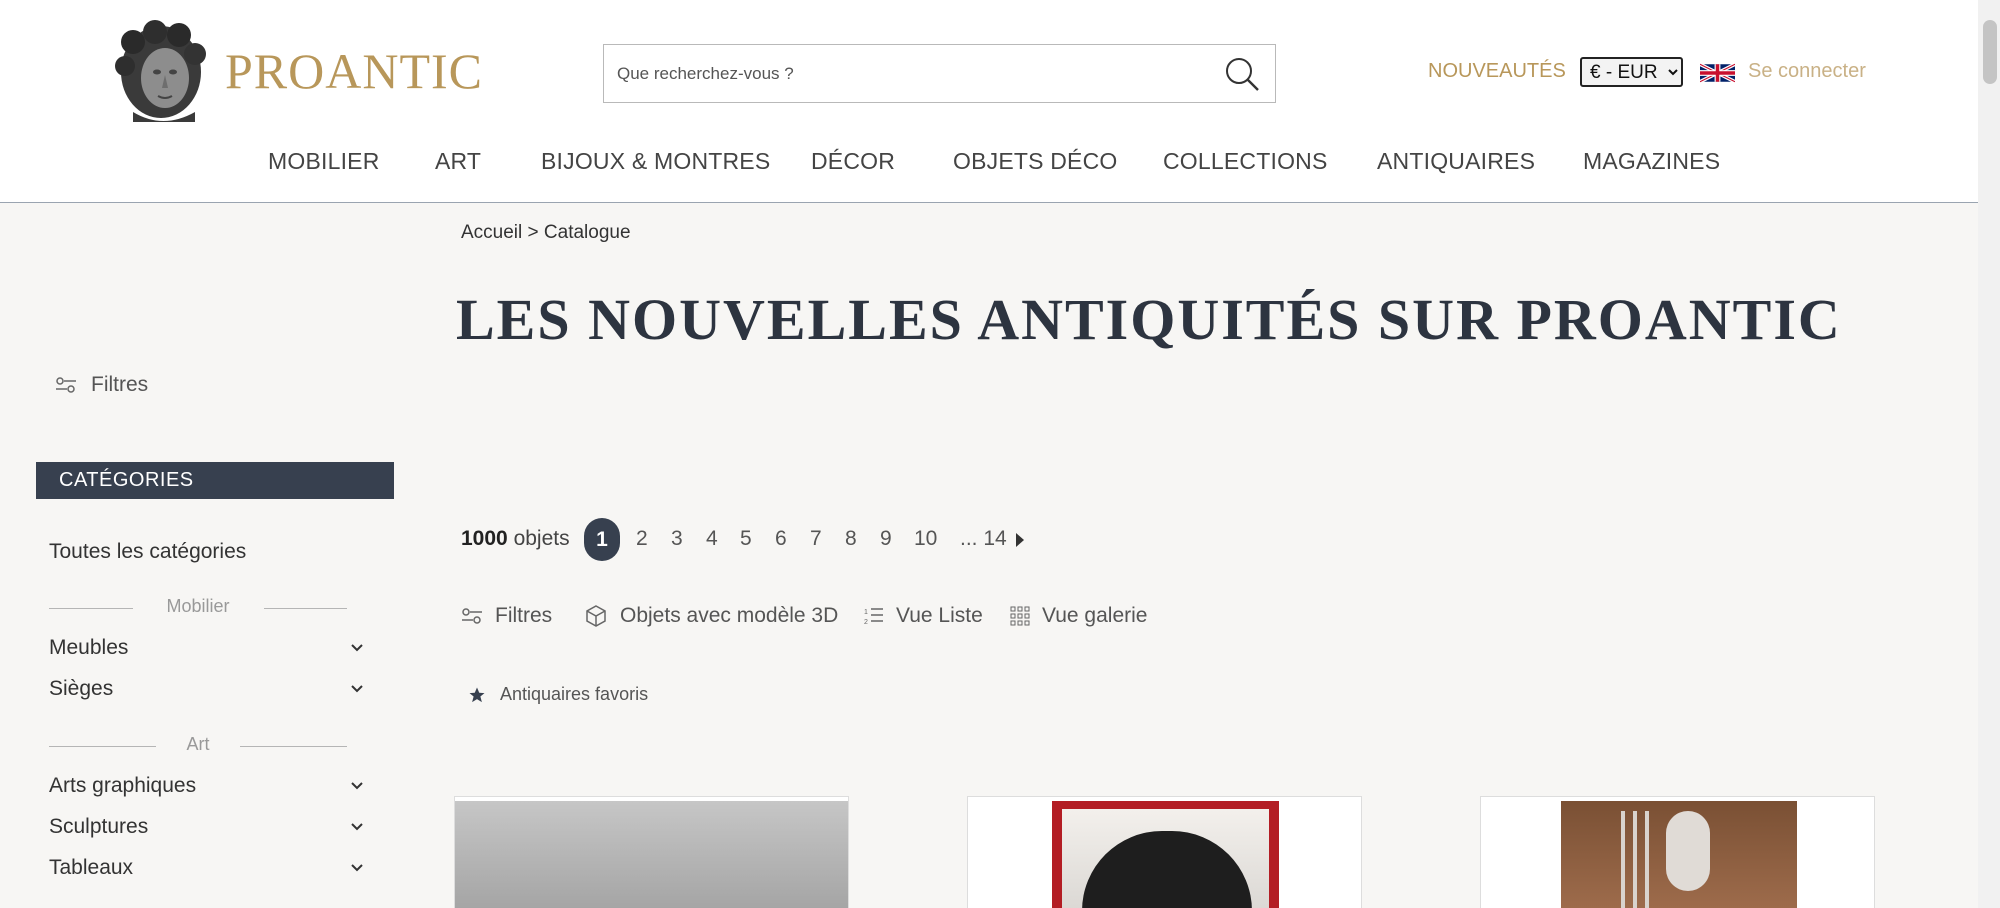  I want to click on list-view-icon: 1 2, so click(873, 617).